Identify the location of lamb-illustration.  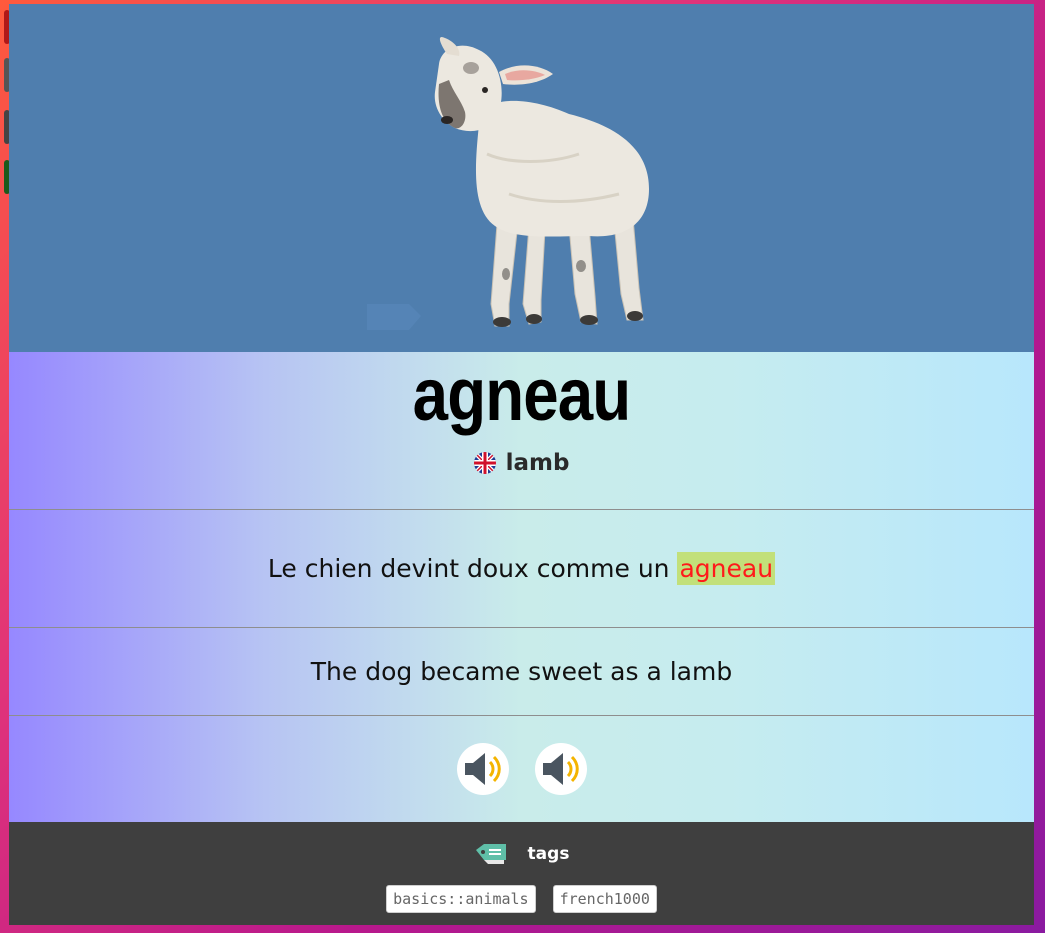
(508, 183).